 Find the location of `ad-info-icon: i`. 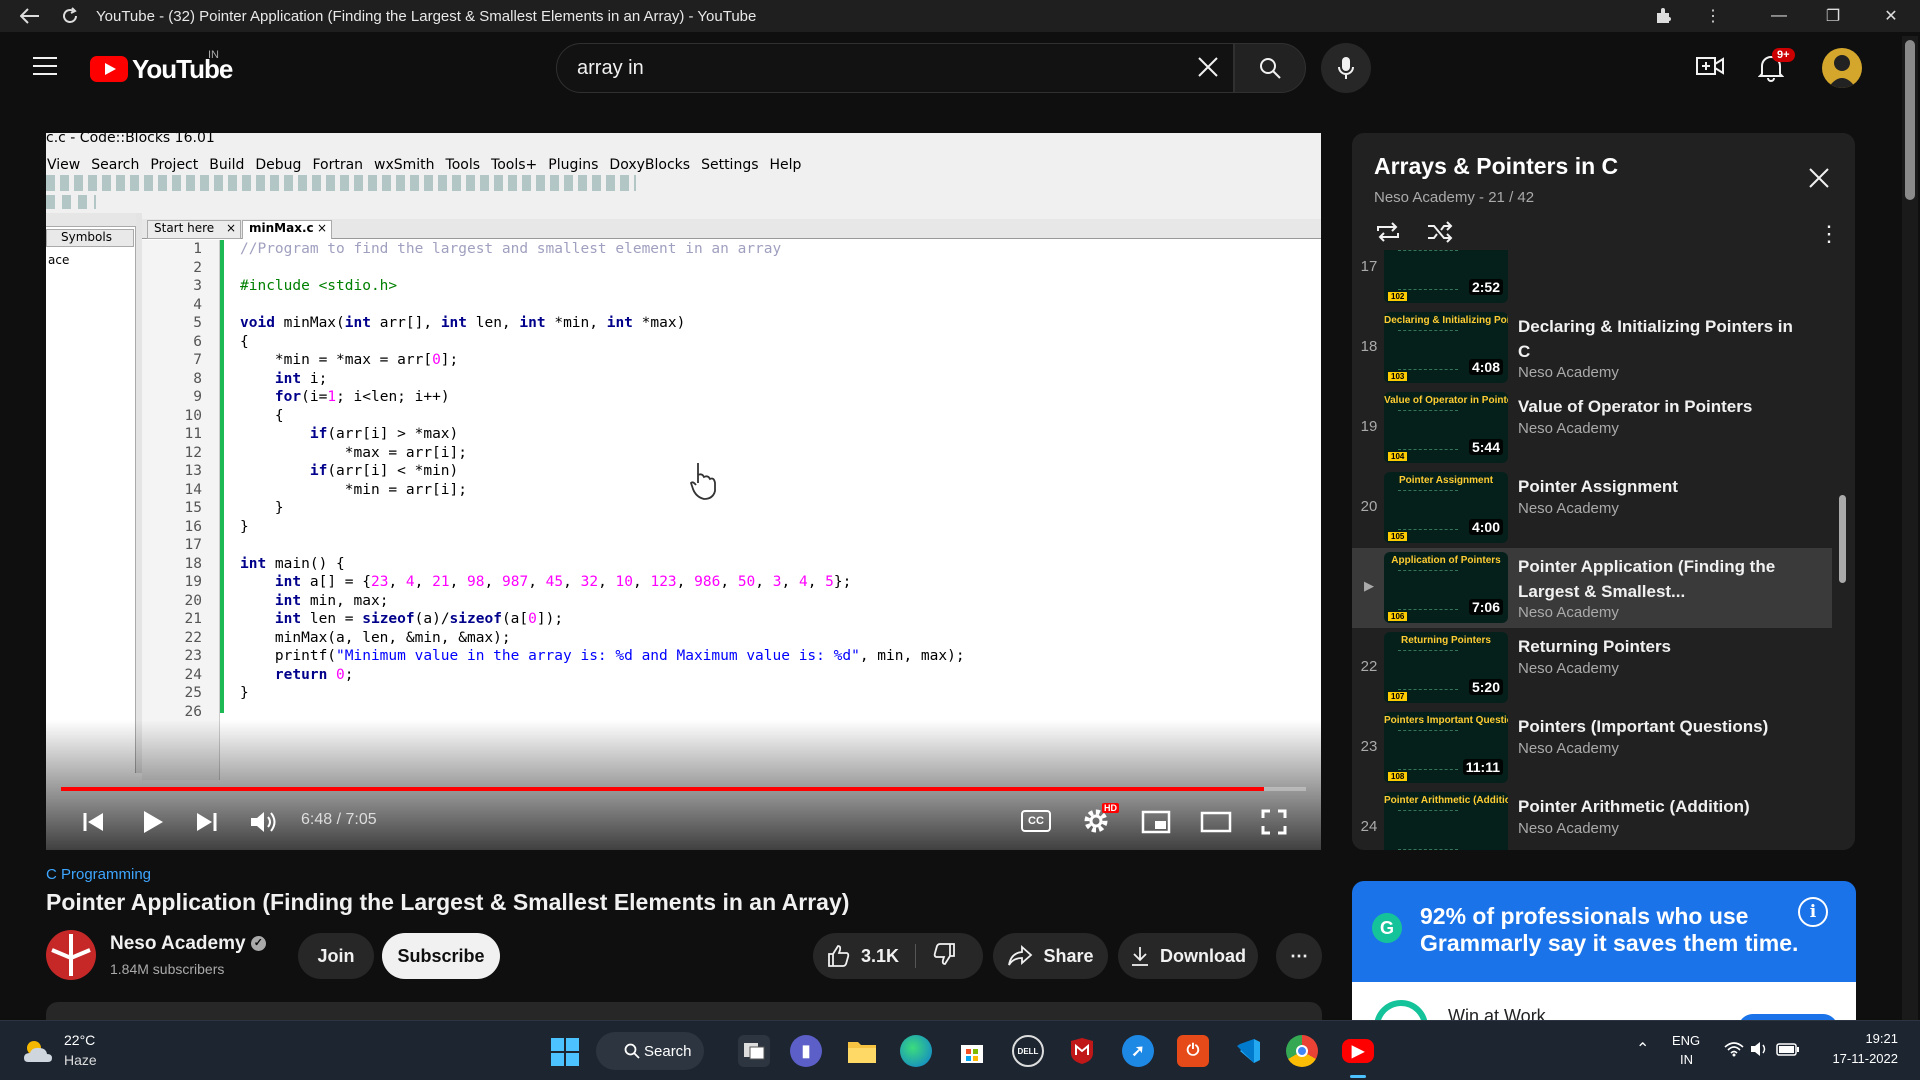

ad-info-icon: i is located at coordinates (1813, 912).